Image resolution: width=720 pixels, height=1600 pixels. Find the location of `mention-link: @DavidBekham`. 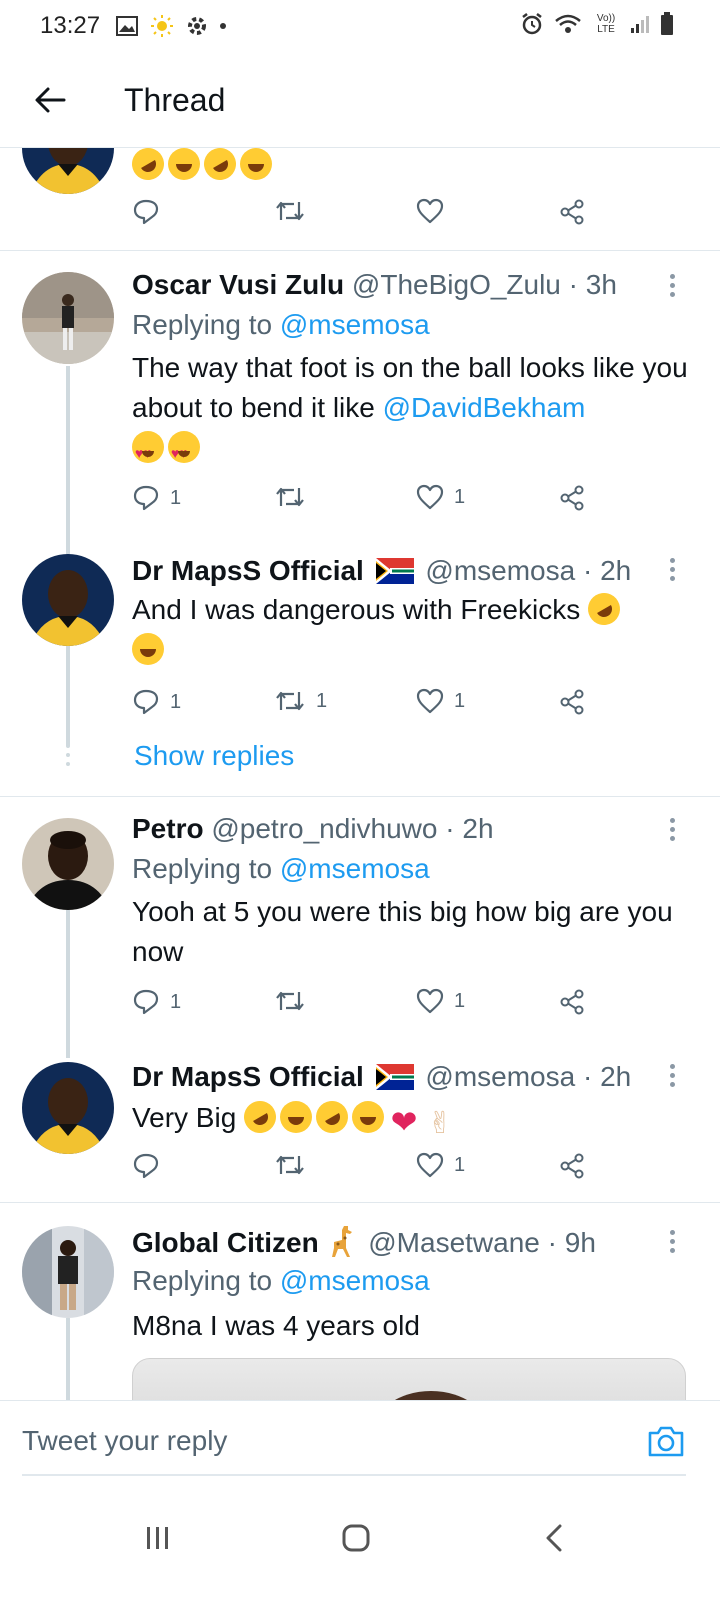

mention-link: @DavidBekham is located at coordinates (484, 407).